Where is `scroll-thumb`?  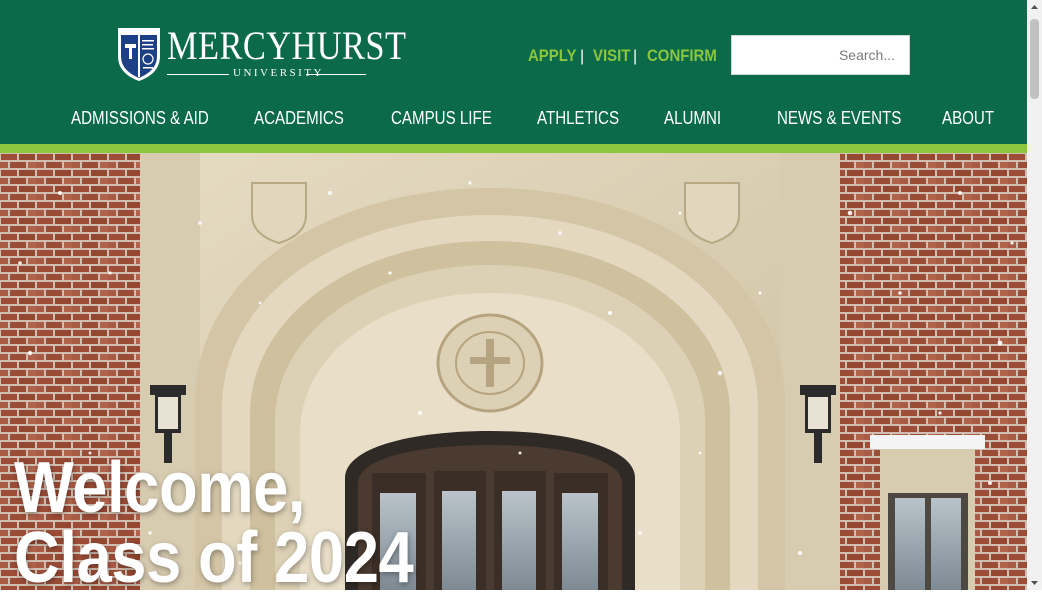
scroll-thumb is located at coordinates (1034, 59).